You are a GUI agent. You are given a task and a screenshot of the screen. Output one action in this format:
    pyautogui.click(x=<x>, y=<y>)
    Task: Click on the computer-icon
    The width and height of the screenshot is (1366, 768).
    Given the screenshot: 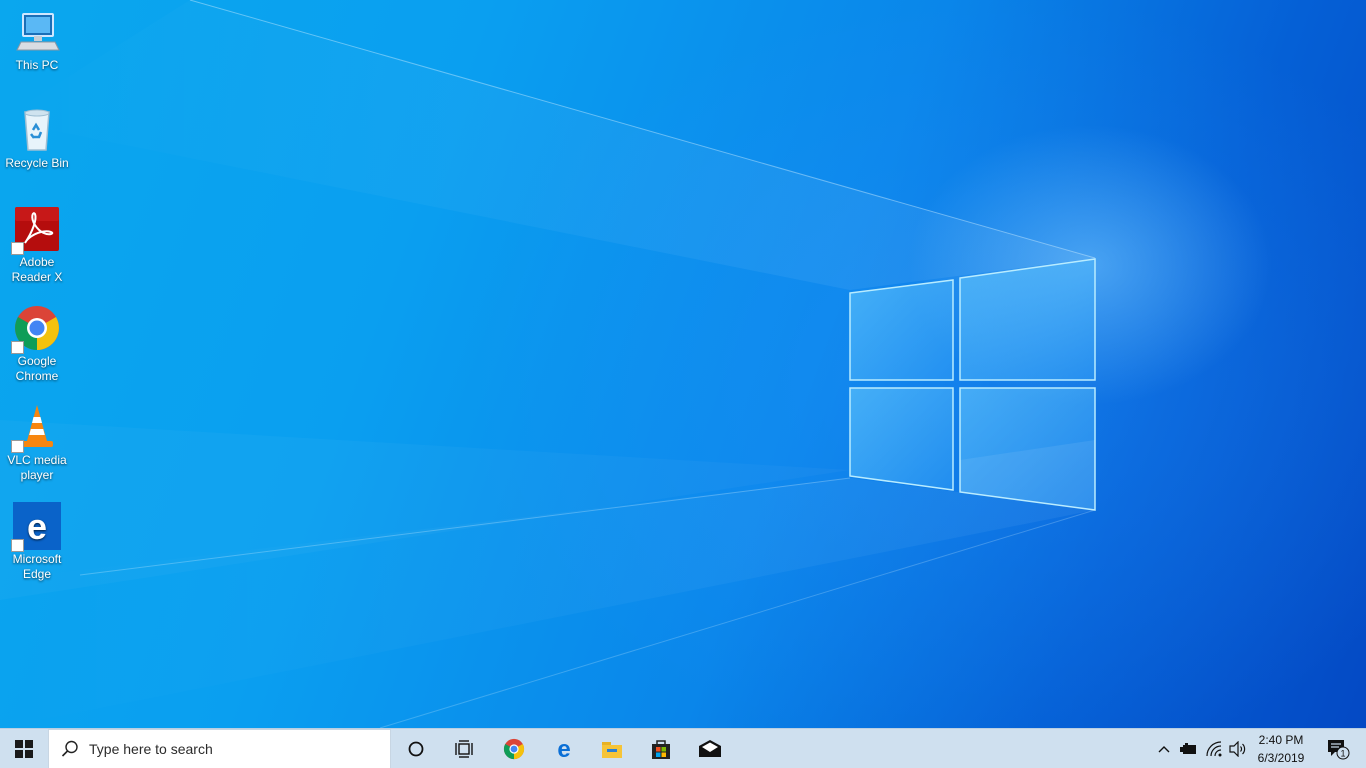 What is the action you would take?
    pyautogui.click(x=37, y=32)
    